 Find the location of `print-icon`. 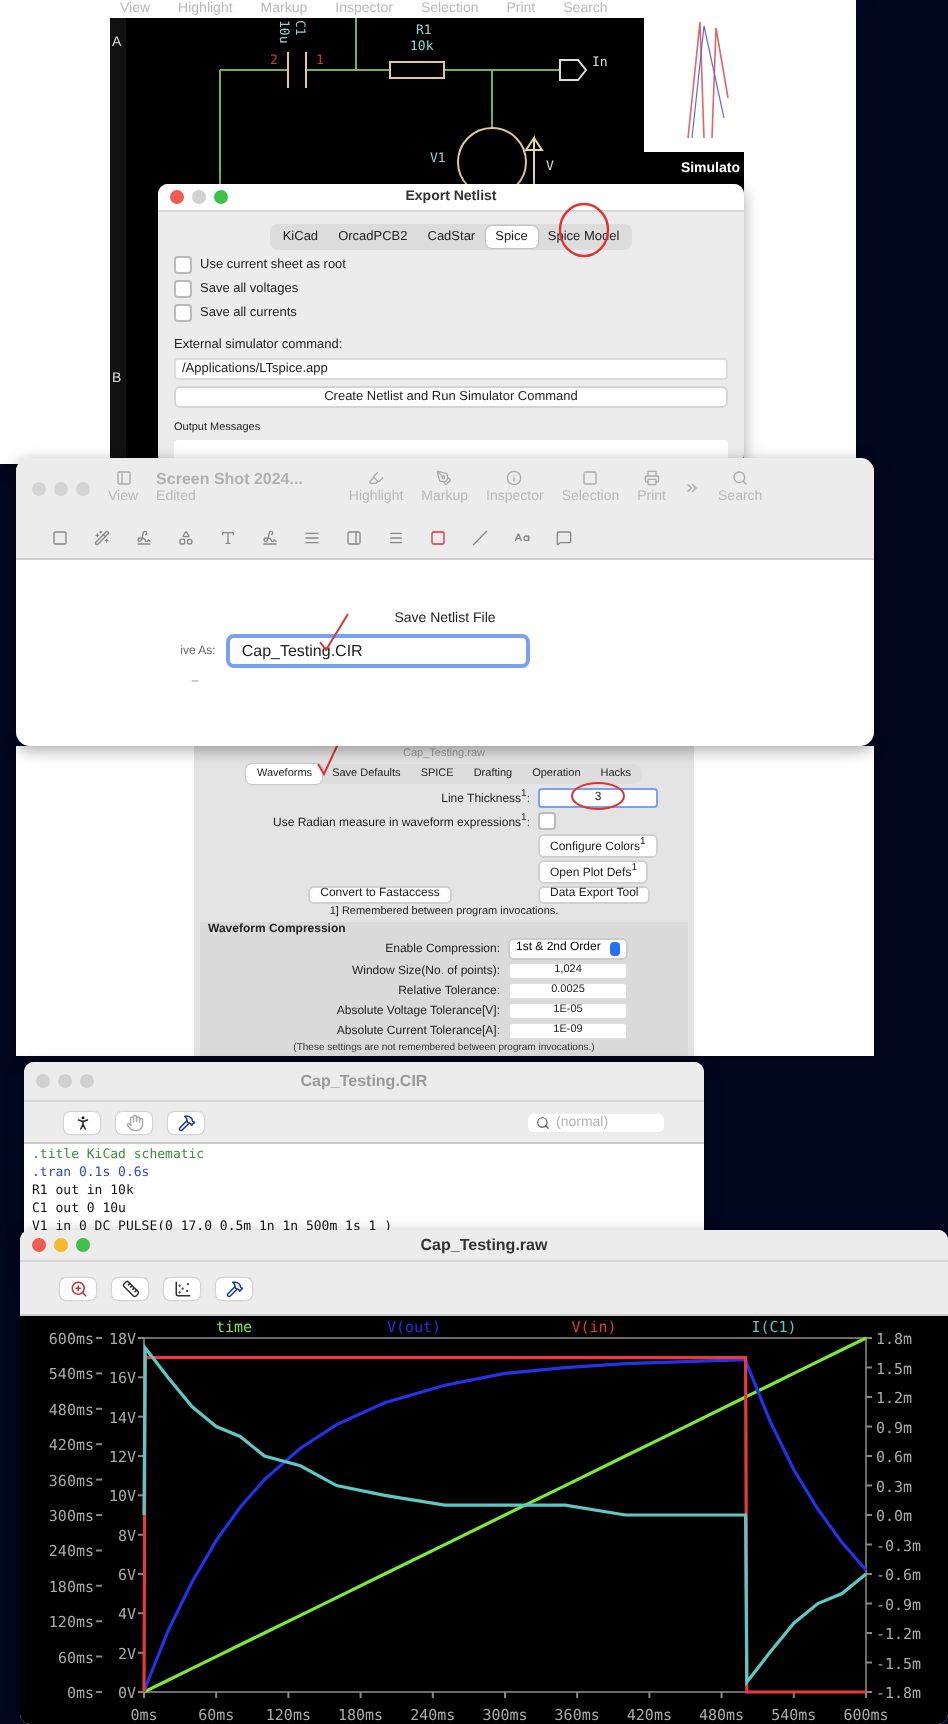

print-icon is located at coordinates (651, 478).